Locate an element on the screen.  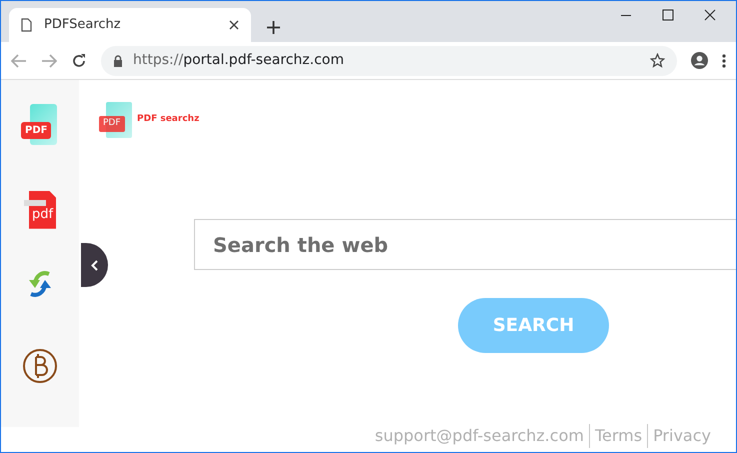
bitcoin-coin-icon is located at coordinates (40, 365).